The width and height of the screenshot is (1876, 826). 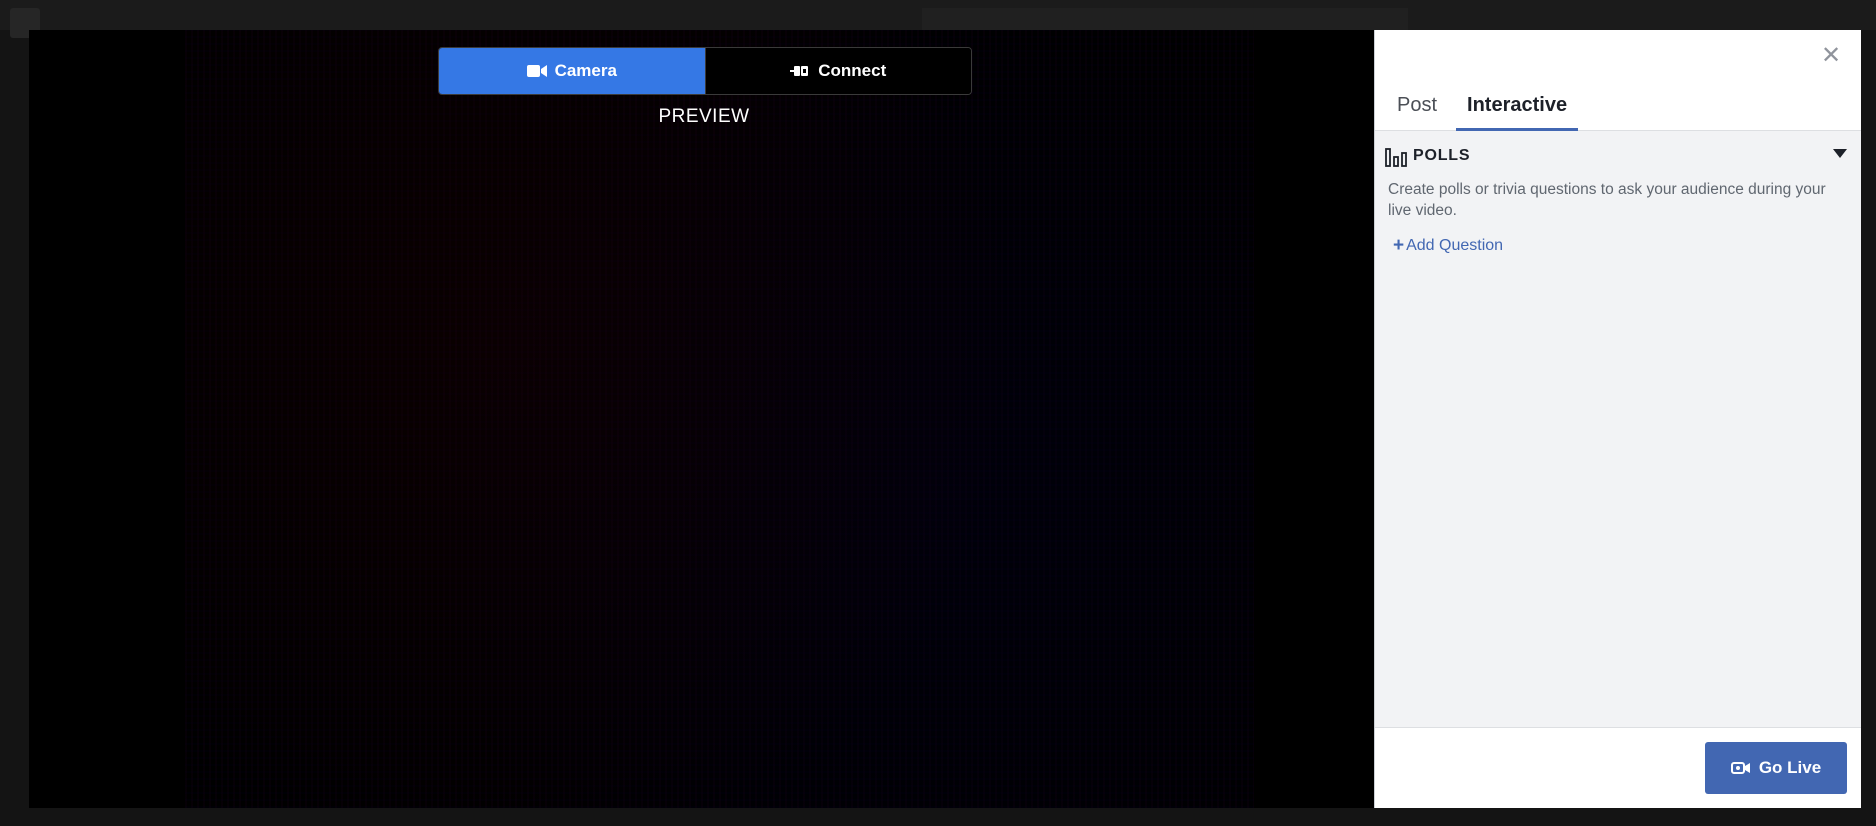 What do you see at coordinates (1840, 153) in the screenshot?
I see `chevron-down-icon` at bounding box center [1840, 153].